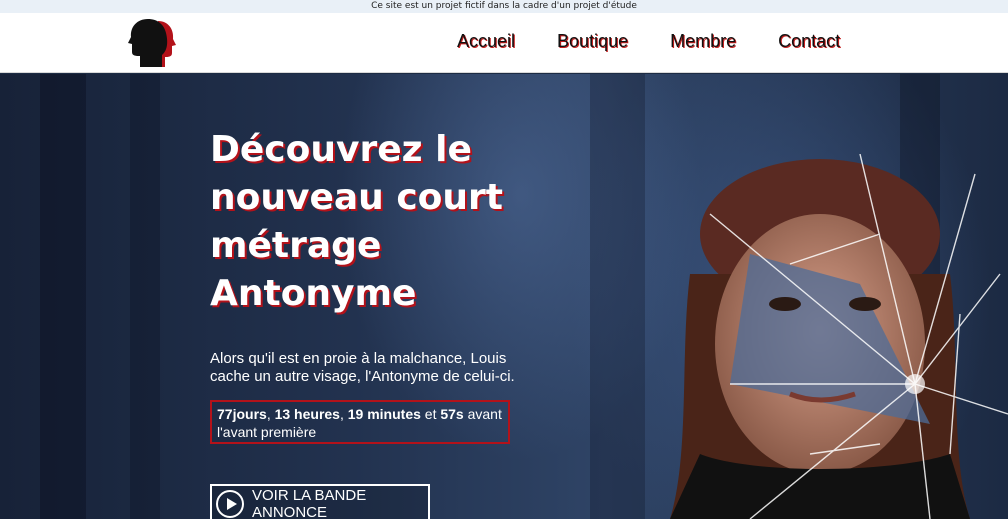  Describe the element at coordinates (309, 503) in the screenshot. I see `watch-trailer-label: VOIR LA BANDE ANNONCE` at that location.